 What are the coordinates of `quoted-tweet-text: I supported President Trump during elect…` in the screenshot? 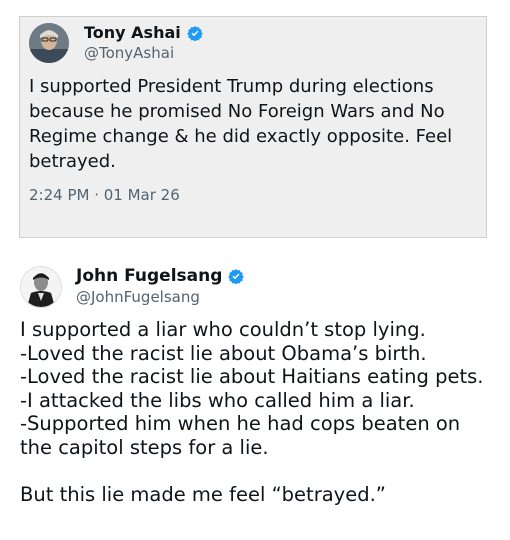 It's located at (241, 124).